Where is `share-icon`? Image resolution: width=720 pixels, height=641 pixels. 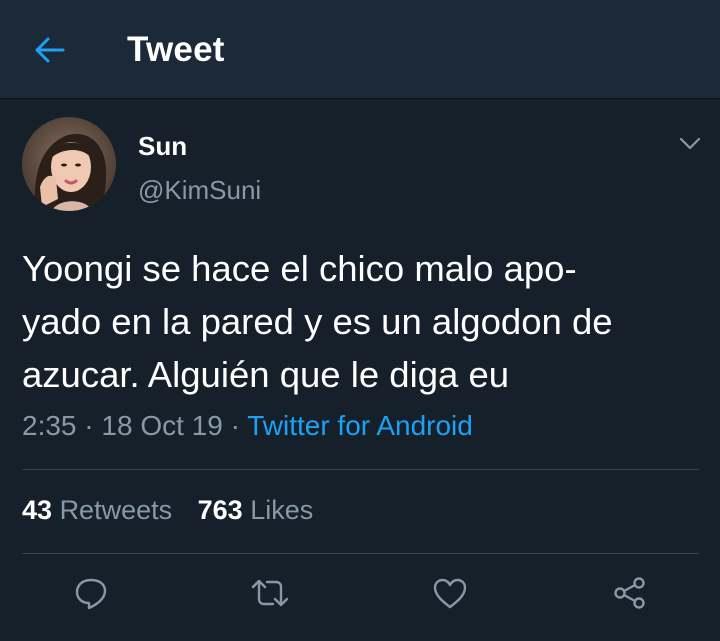
share-icon is located at coordinates (629, 593).